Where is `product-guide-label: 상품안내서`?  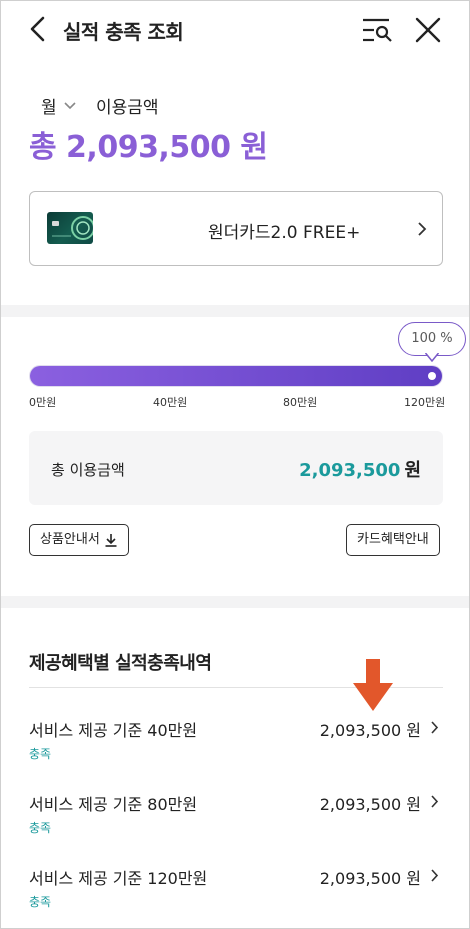
product-guide-label: 상품안내서 is located at coordinates (70, 539).